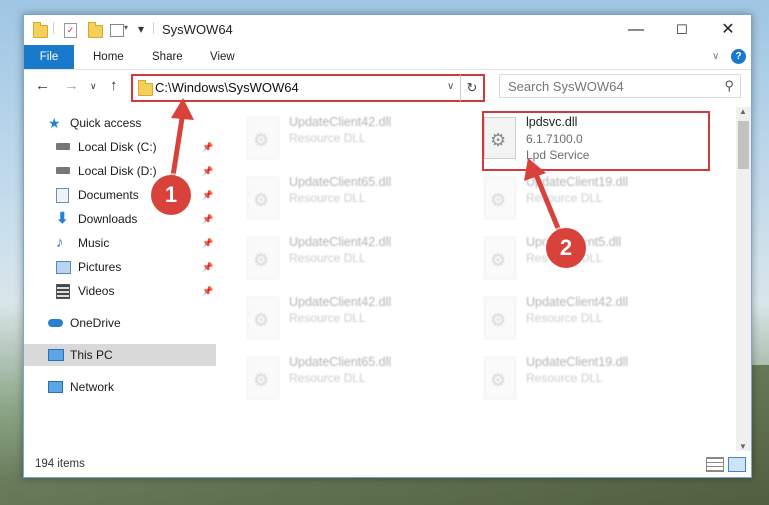 The height and width of the screenshot is (505, 769). What do you see at coordinates (95, 30) in the screenshot?
I see `new-folder-icon` at bounding box center [95, 30].